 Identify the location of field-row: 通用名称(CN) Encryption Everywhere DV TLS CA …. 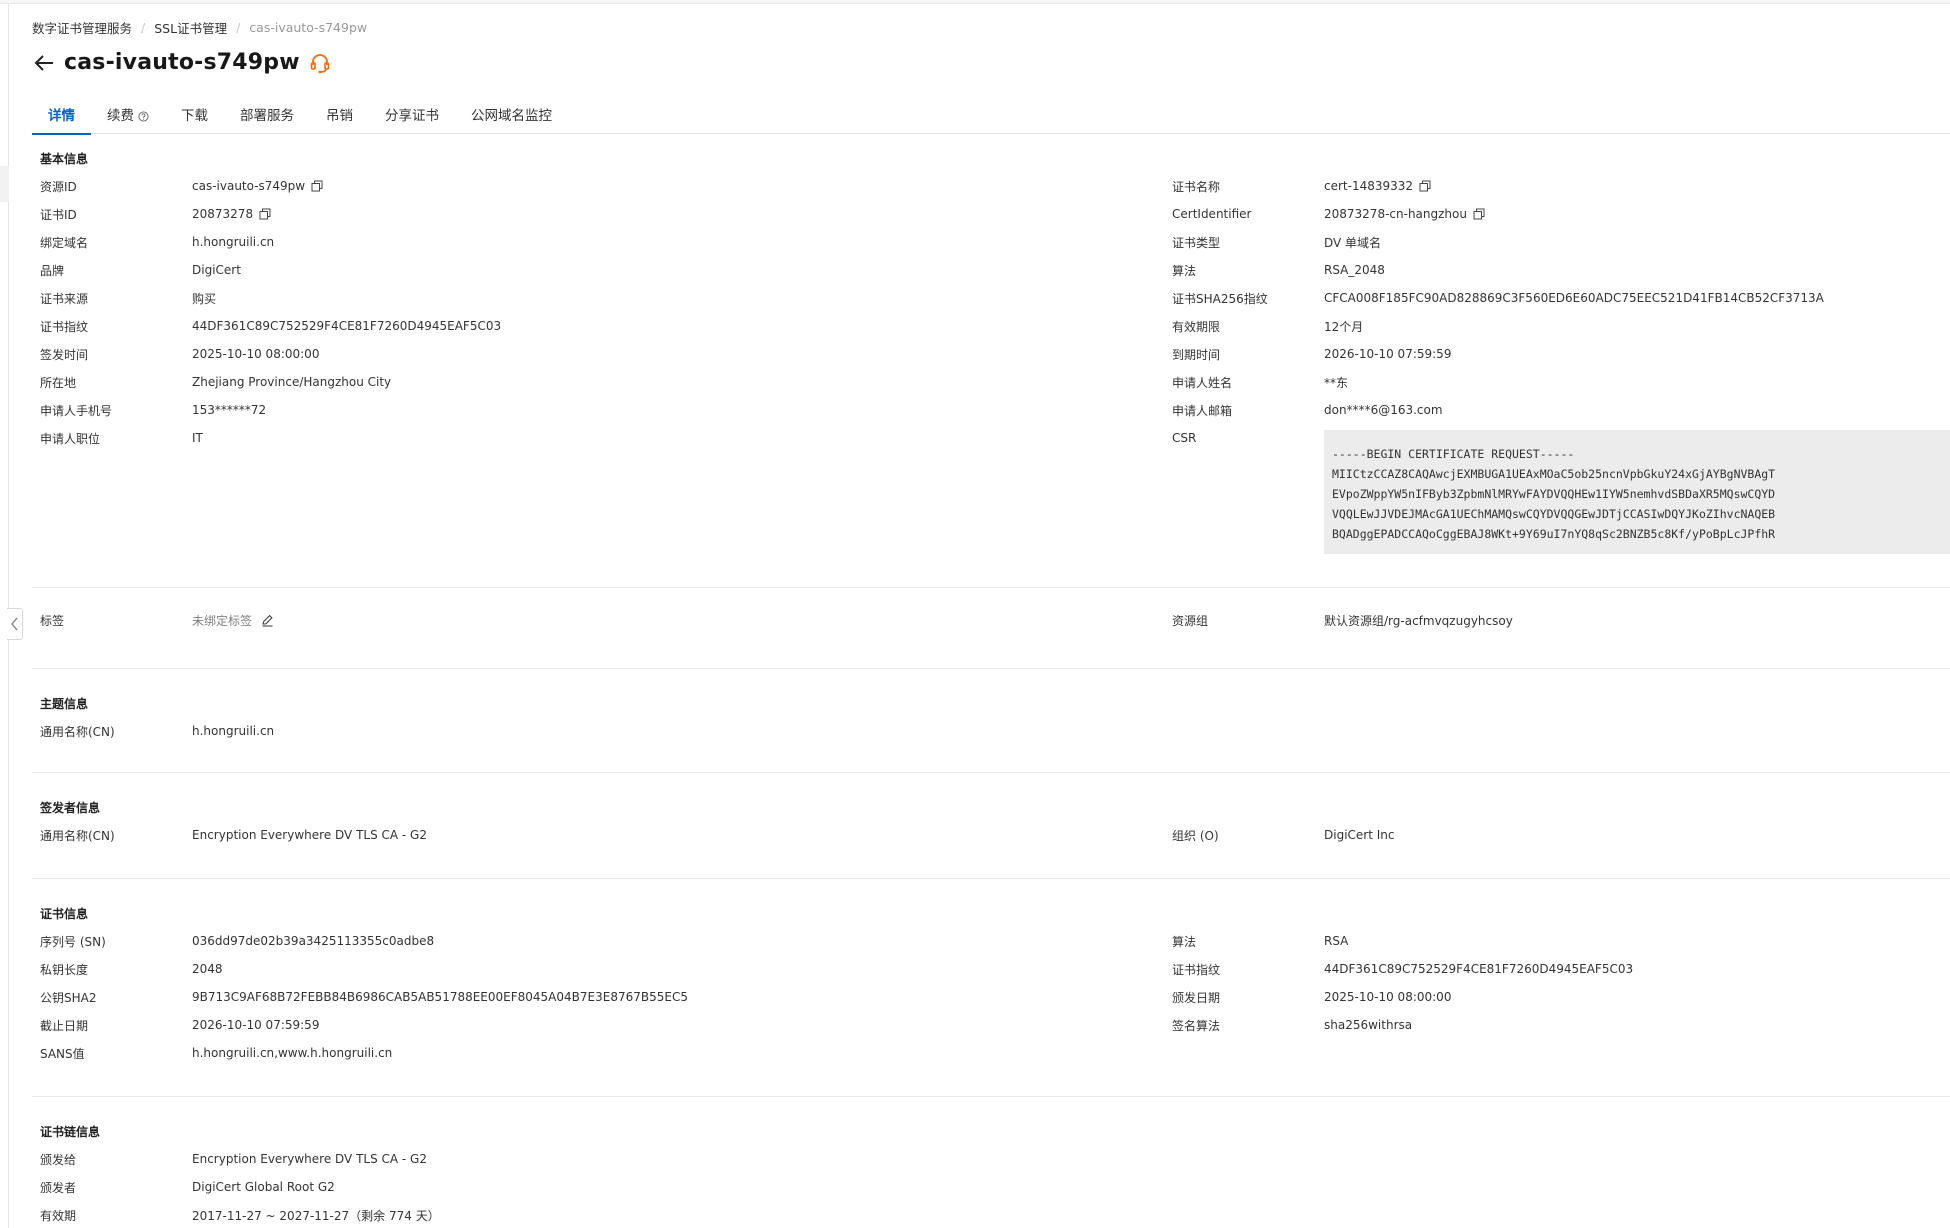
(233, 835).